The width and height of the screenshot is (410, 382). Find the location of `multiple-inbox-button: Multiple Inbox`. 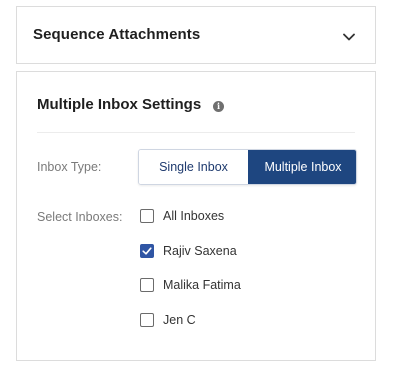

multiple-inbox-button: Multiple Inbox is located at coordinates (302, 167).